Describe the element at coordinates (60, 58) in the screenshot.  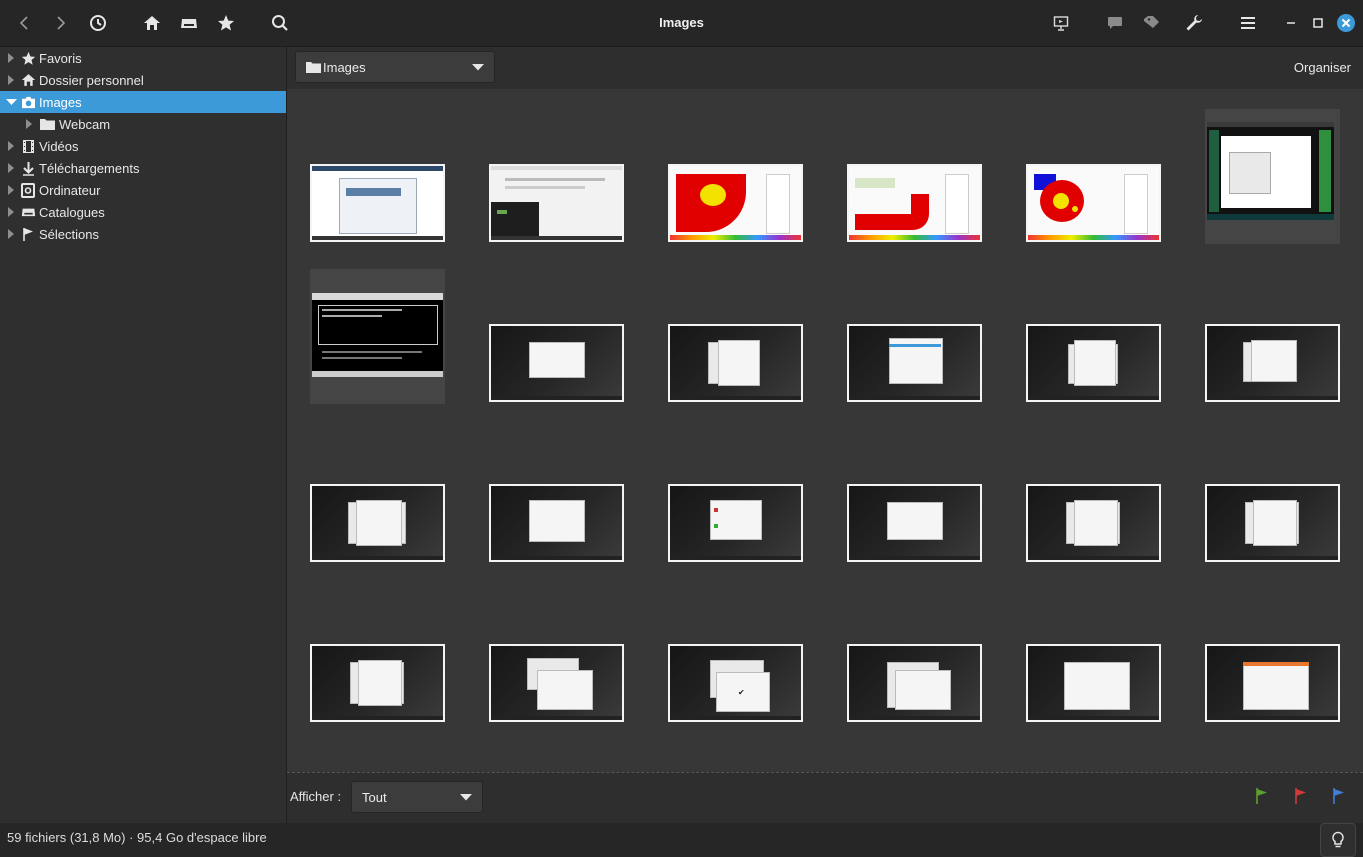
I see `sidebar-item-label: Favoris` at that location.